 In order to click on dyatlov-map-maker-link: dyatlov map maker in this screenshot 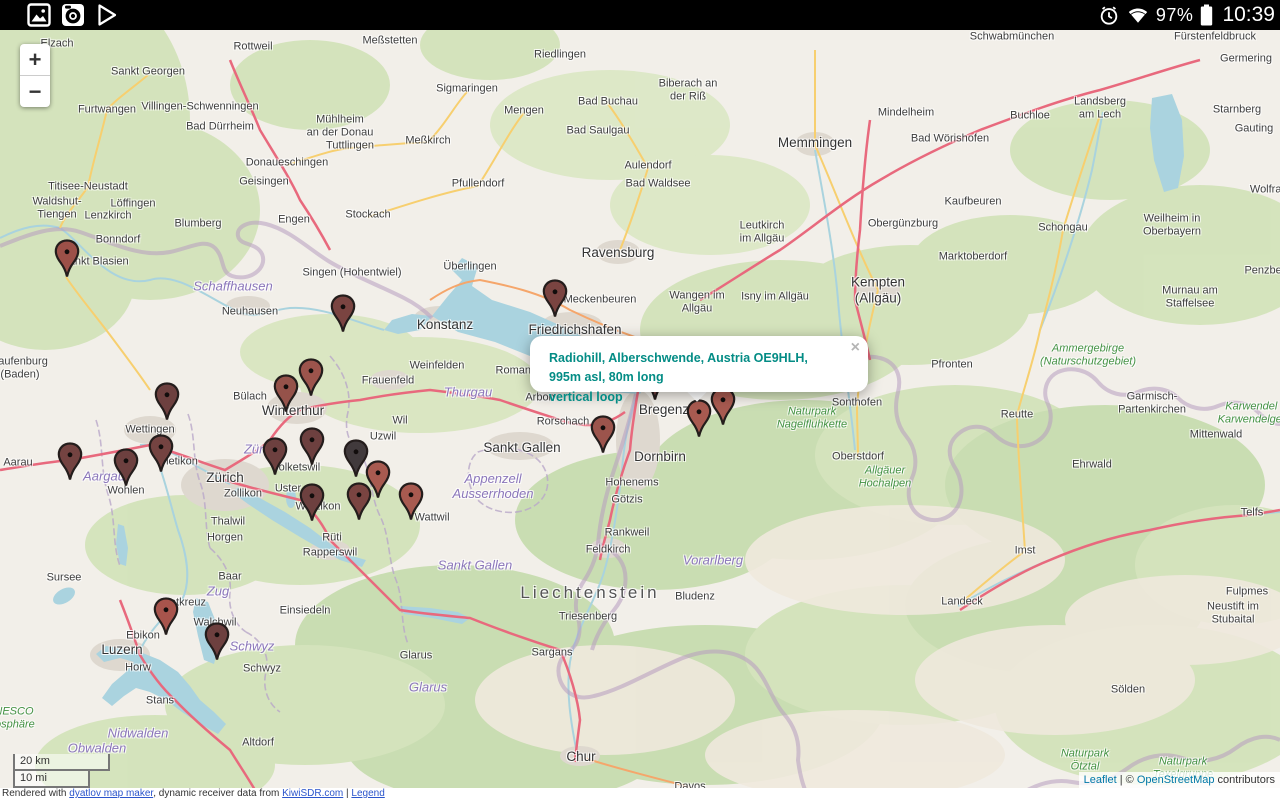, I will do `click(111, 793)`.